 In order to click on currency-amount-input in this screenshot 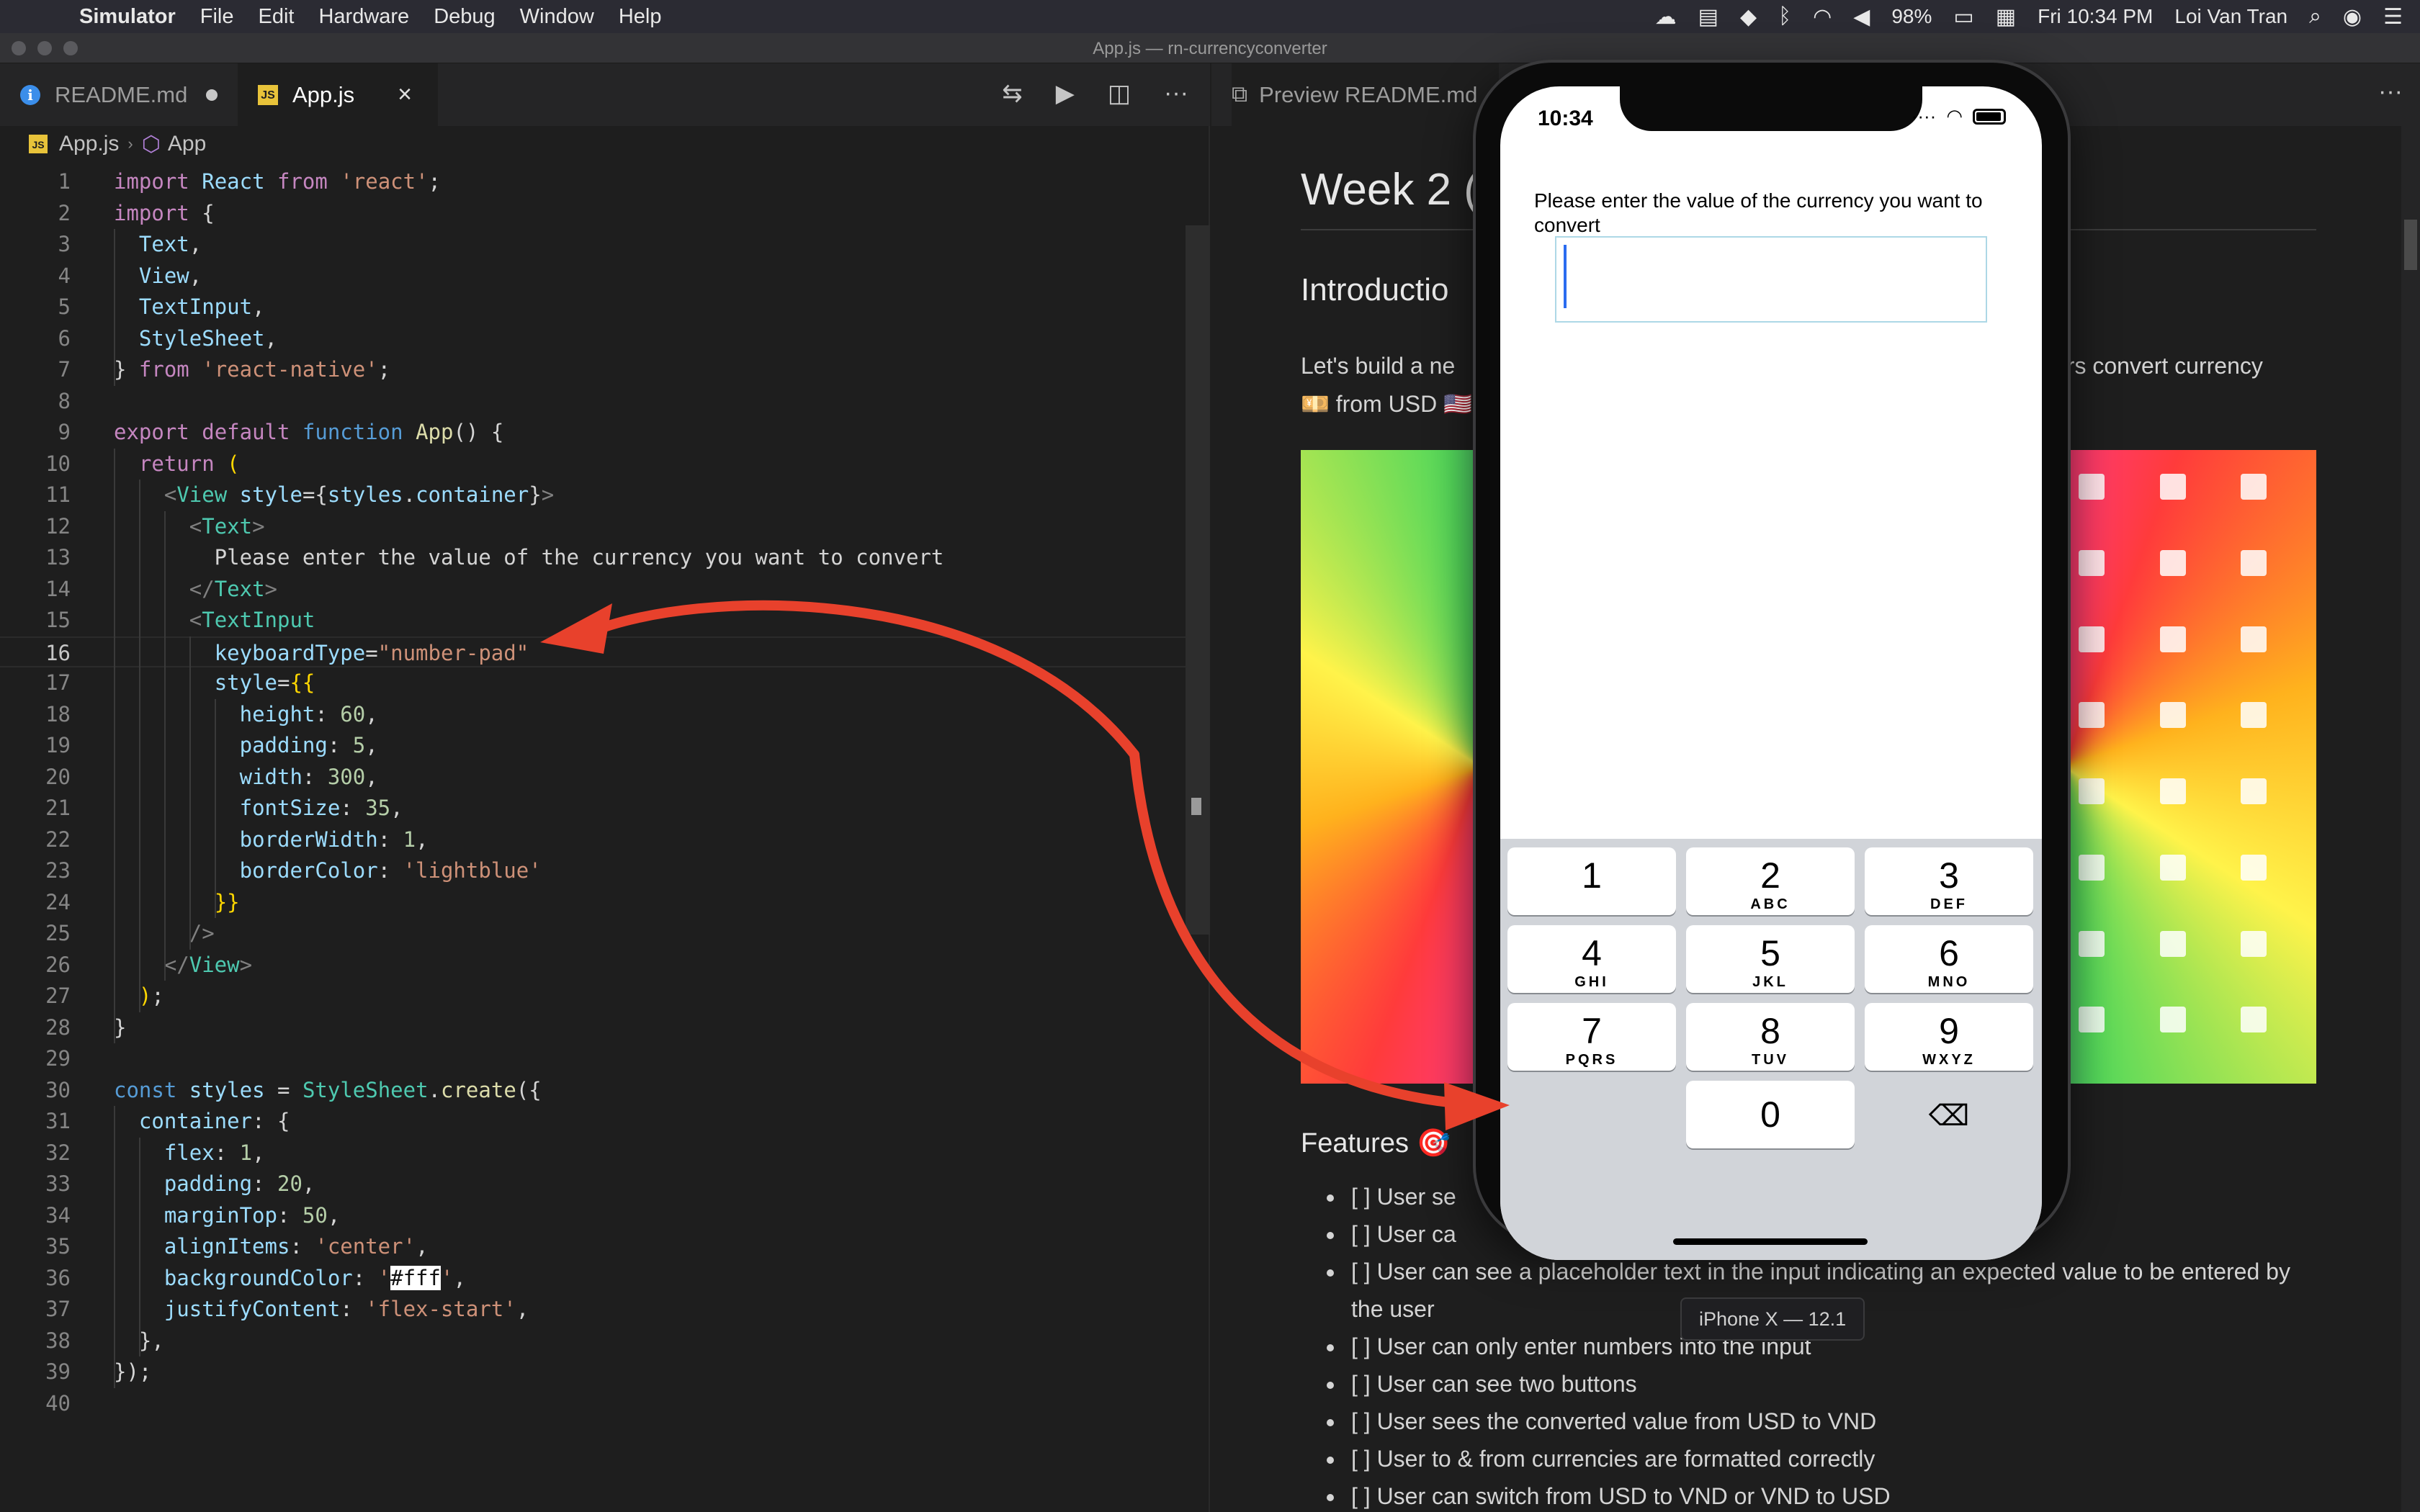, I will do `click(1771, 279)`.